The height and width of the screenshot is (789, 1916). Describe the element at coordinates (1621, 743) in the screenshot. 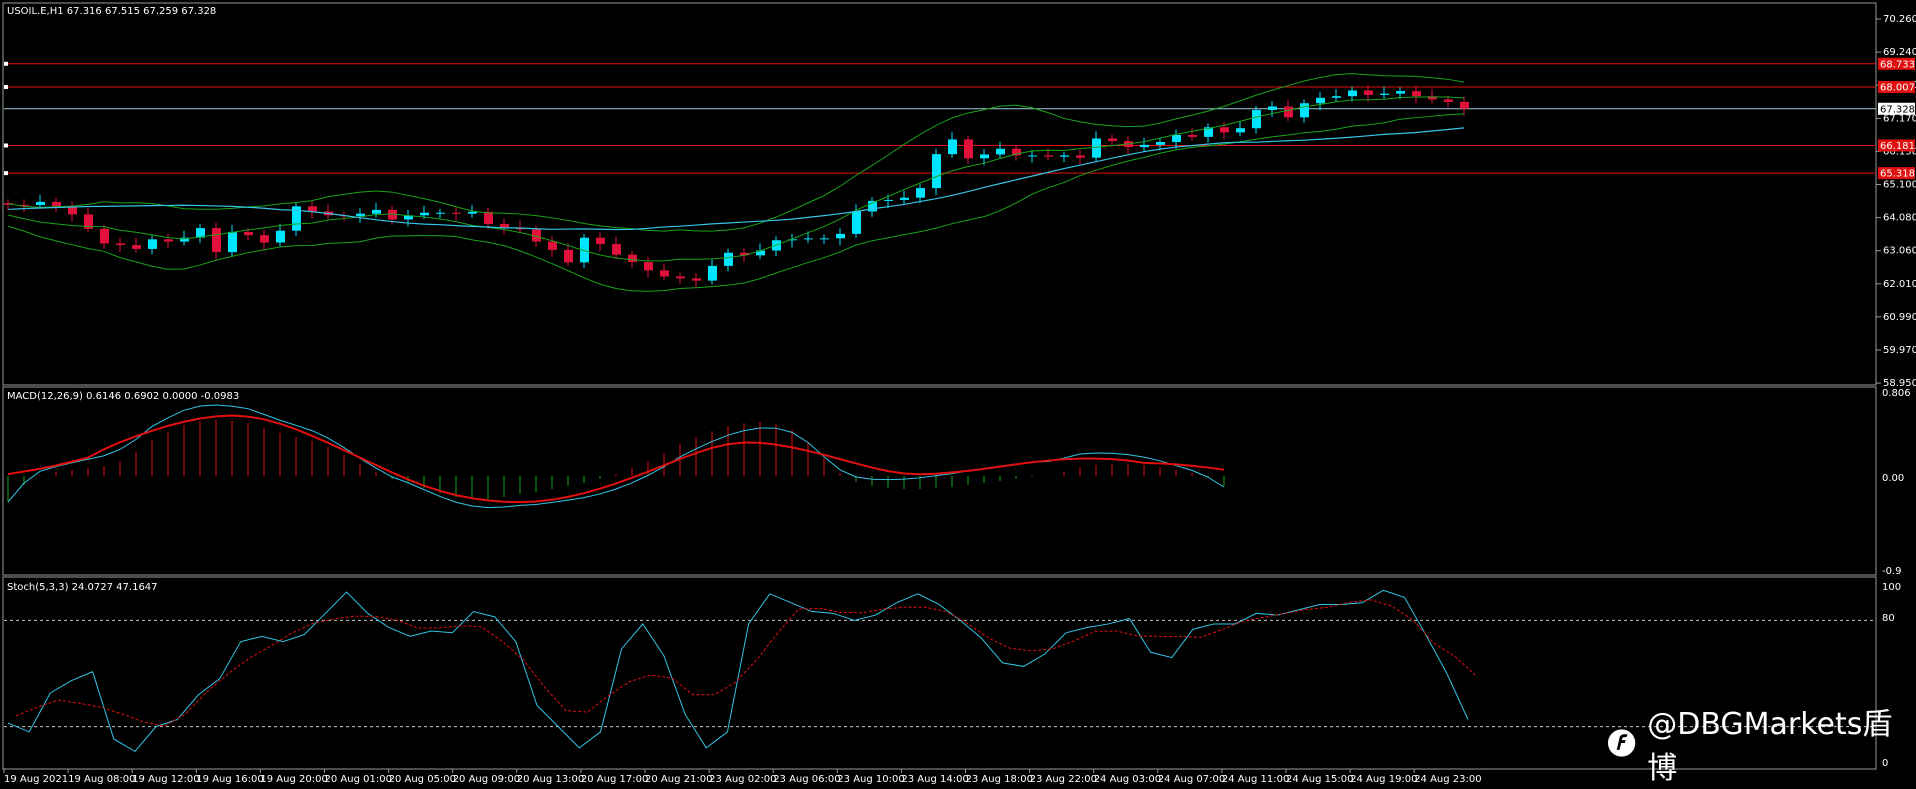

I see `dbg-logo-icon` at that location.